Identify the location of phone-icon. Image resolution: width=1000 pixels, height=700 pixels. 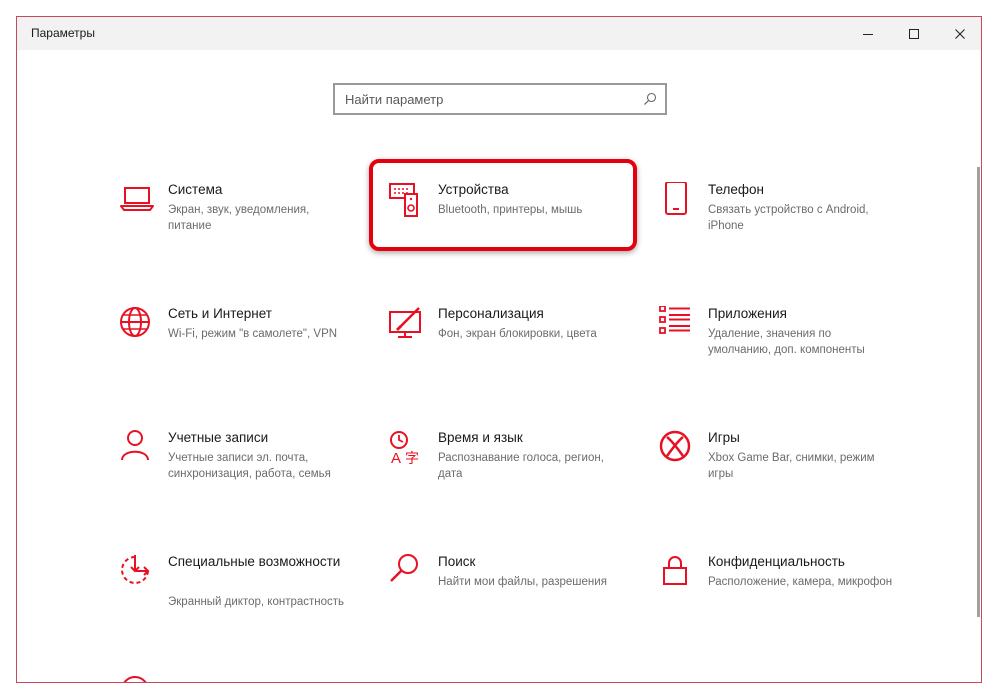
(676, 198).